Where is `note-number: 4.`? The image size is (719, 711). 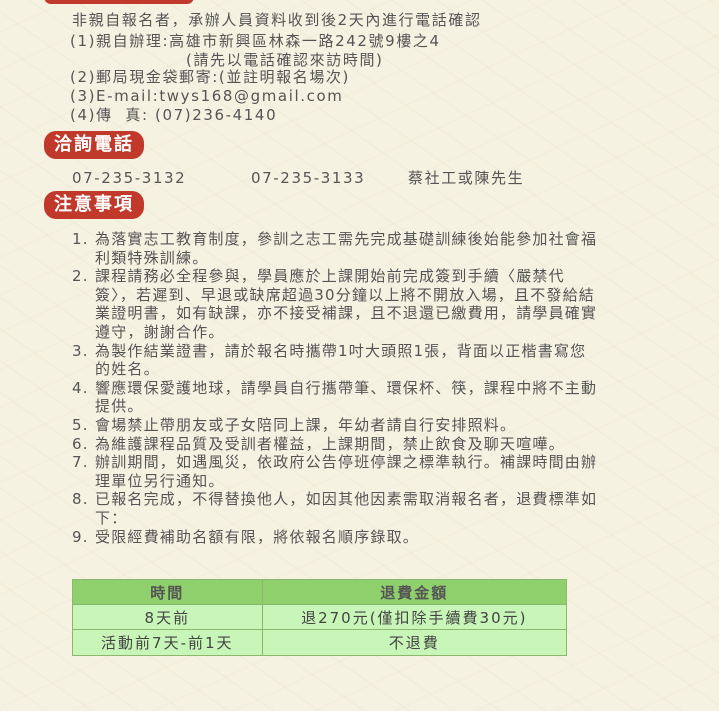 note-number: 4. is located at coordinates (80, 387).